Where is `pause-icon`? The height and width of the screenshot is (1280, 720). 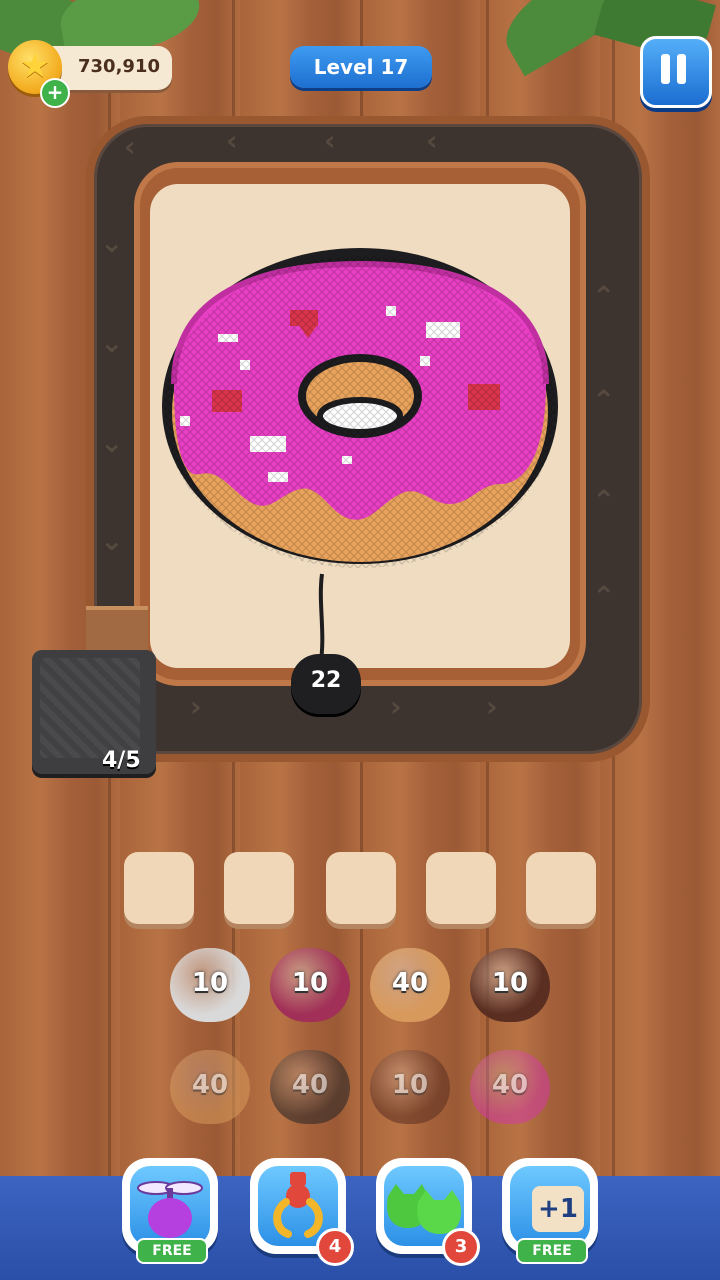
pause-icon is located at coordinates (665, 69).